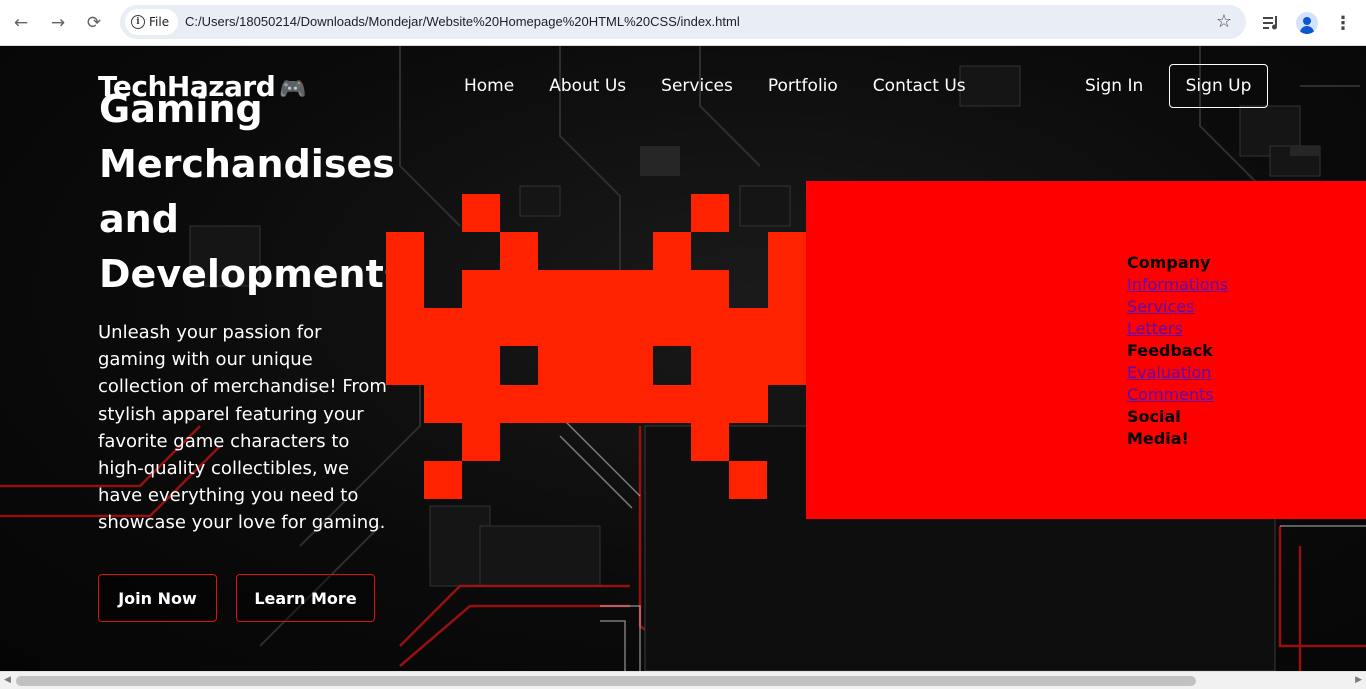 The image size is (1366, 689). Describe the element at coordinates (1177, 285) in the screenshot. I see `link-informations: Informations` at that location.